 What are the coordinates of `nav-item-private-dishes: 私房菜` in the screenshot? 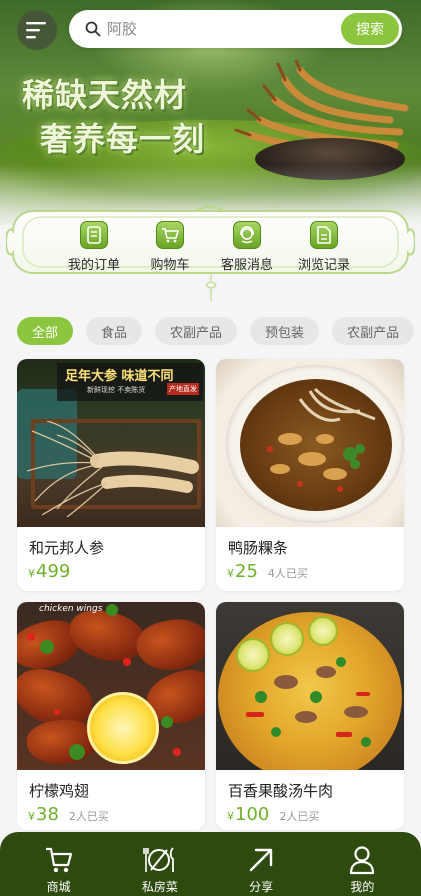 It's located at (160, 870).